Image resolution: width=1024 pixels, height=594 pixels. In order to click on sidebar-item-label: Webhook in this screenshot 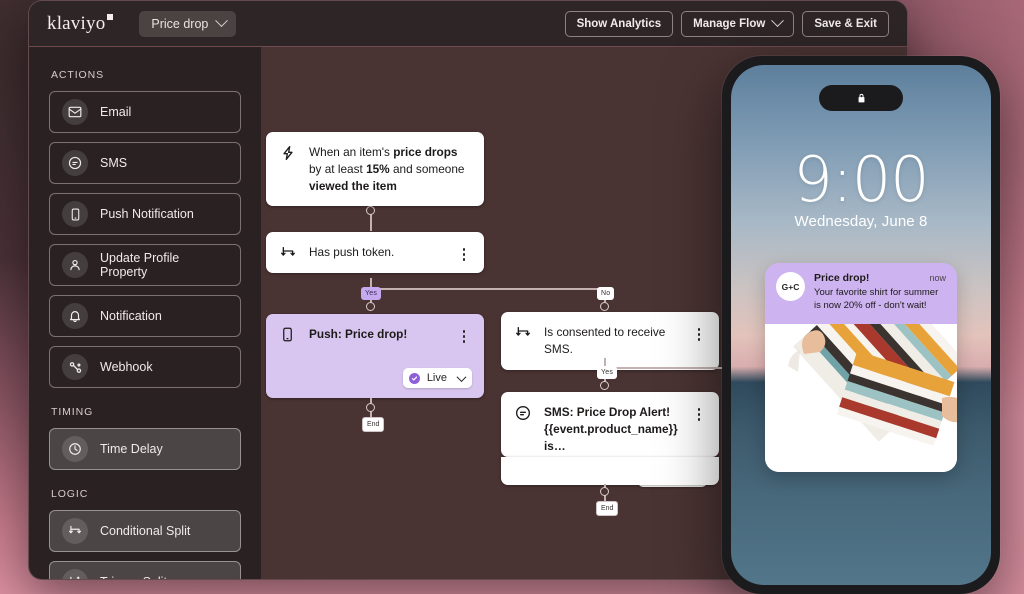, I will do `click(126, 367)`.